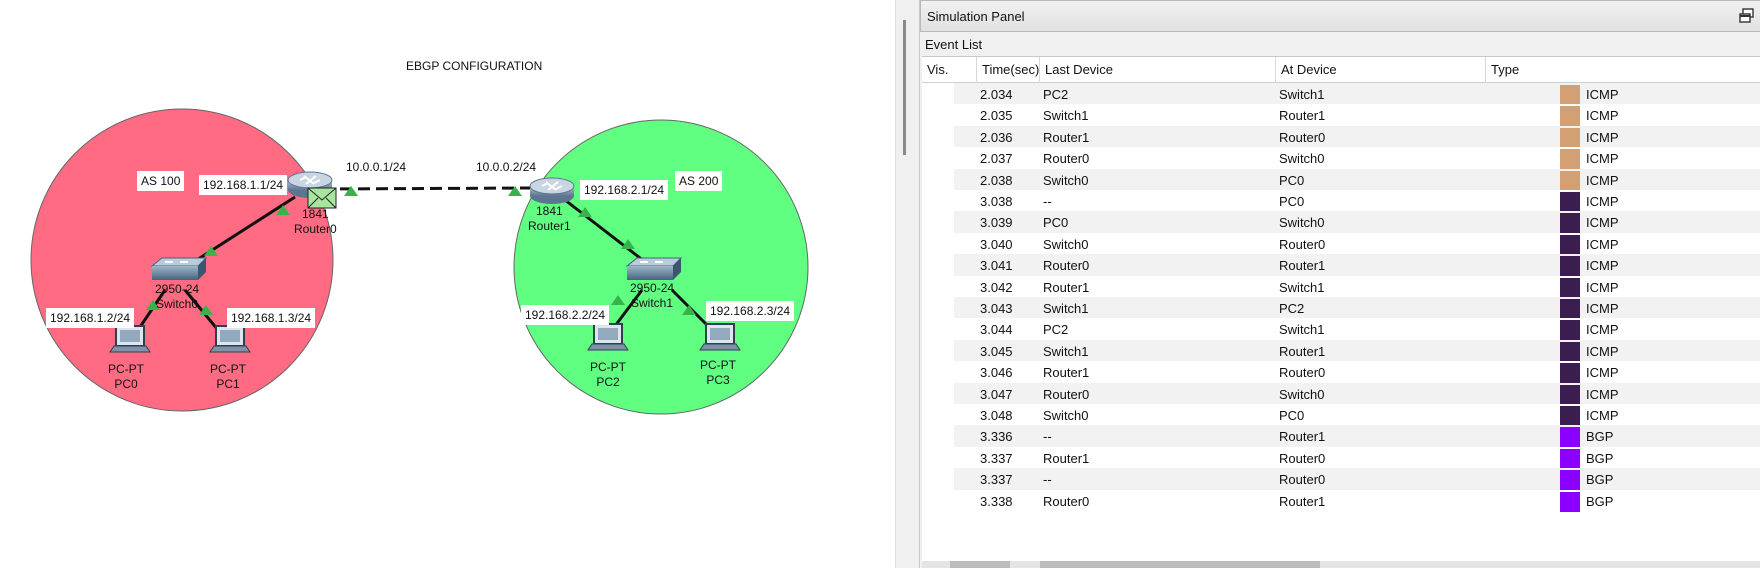  I want to click on table-row: 2.038 Switch0 PC0 ICMP, so click(1341, 180).